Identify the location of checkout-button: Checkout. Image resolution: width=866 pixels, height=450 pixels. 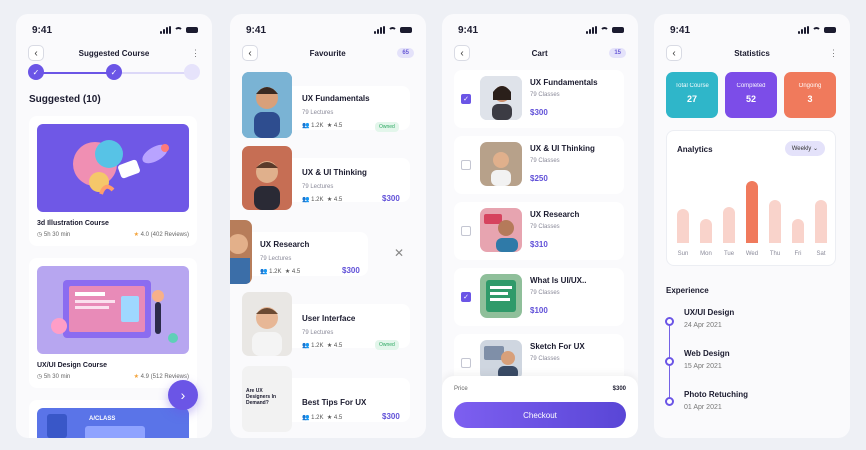
(540, 415).